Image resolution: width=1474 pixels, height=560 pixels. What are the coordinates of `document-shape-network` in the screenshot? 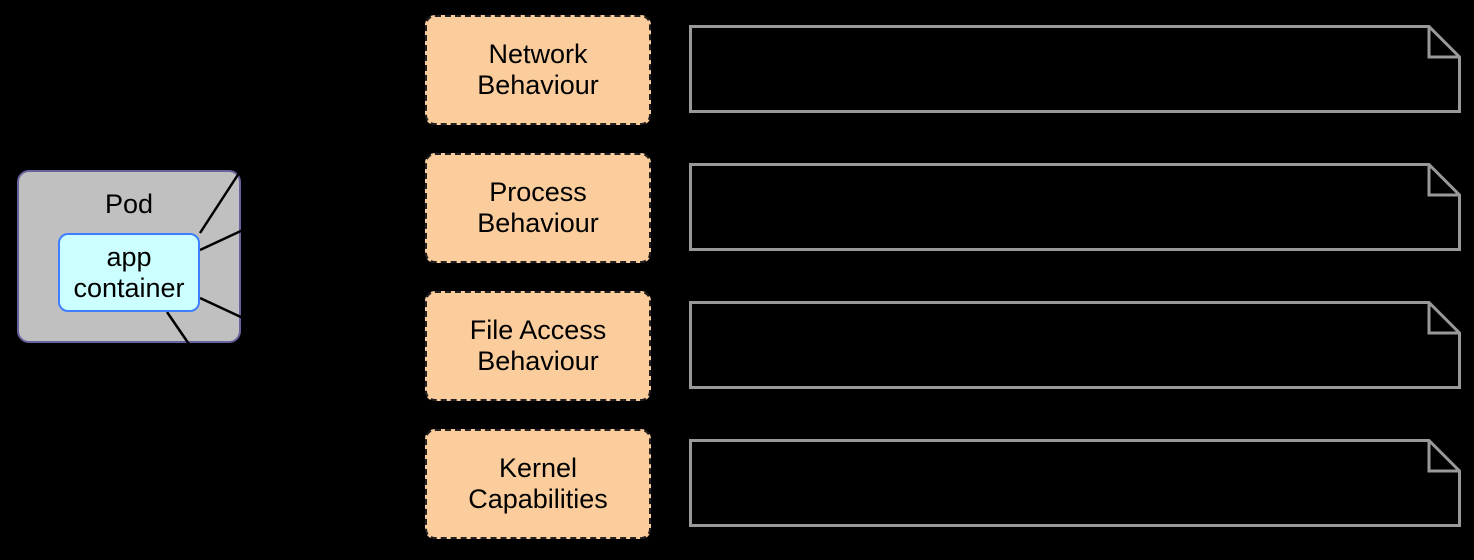 It's located at (1075, 69).